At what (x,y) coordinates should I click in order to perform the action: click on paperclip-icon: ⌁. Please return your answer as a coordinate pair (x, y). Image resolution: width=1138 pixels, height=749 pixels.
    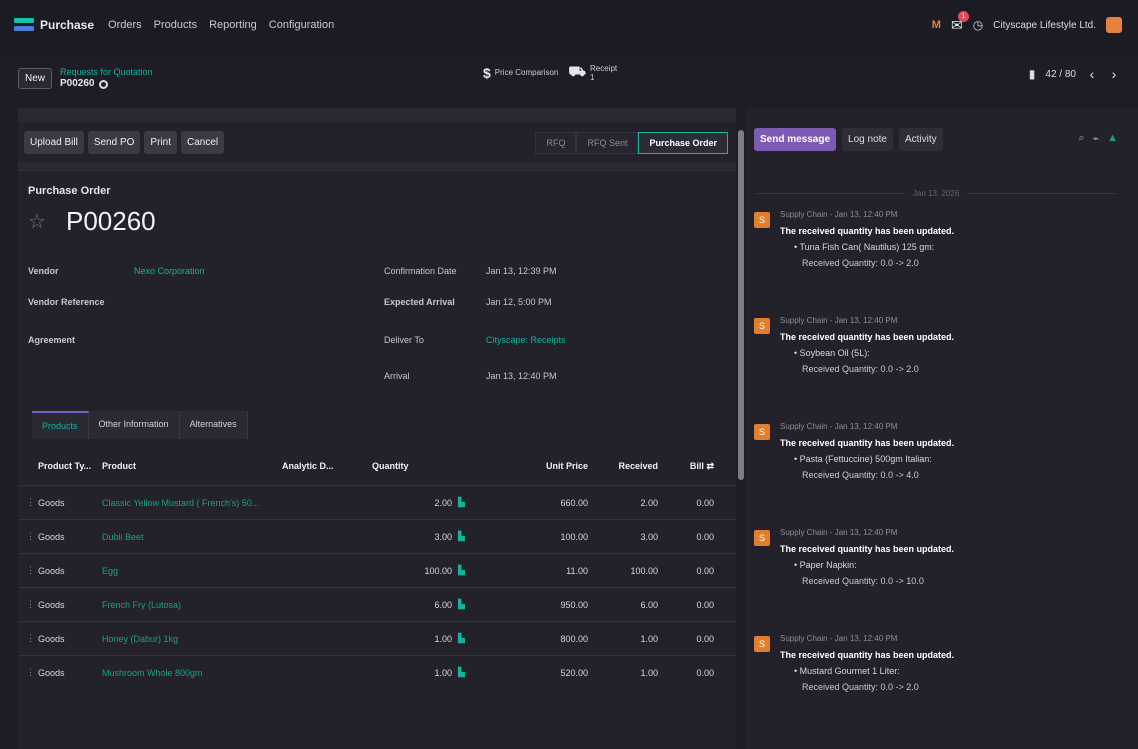
    Looking at the image, I should click on (1095, 138).